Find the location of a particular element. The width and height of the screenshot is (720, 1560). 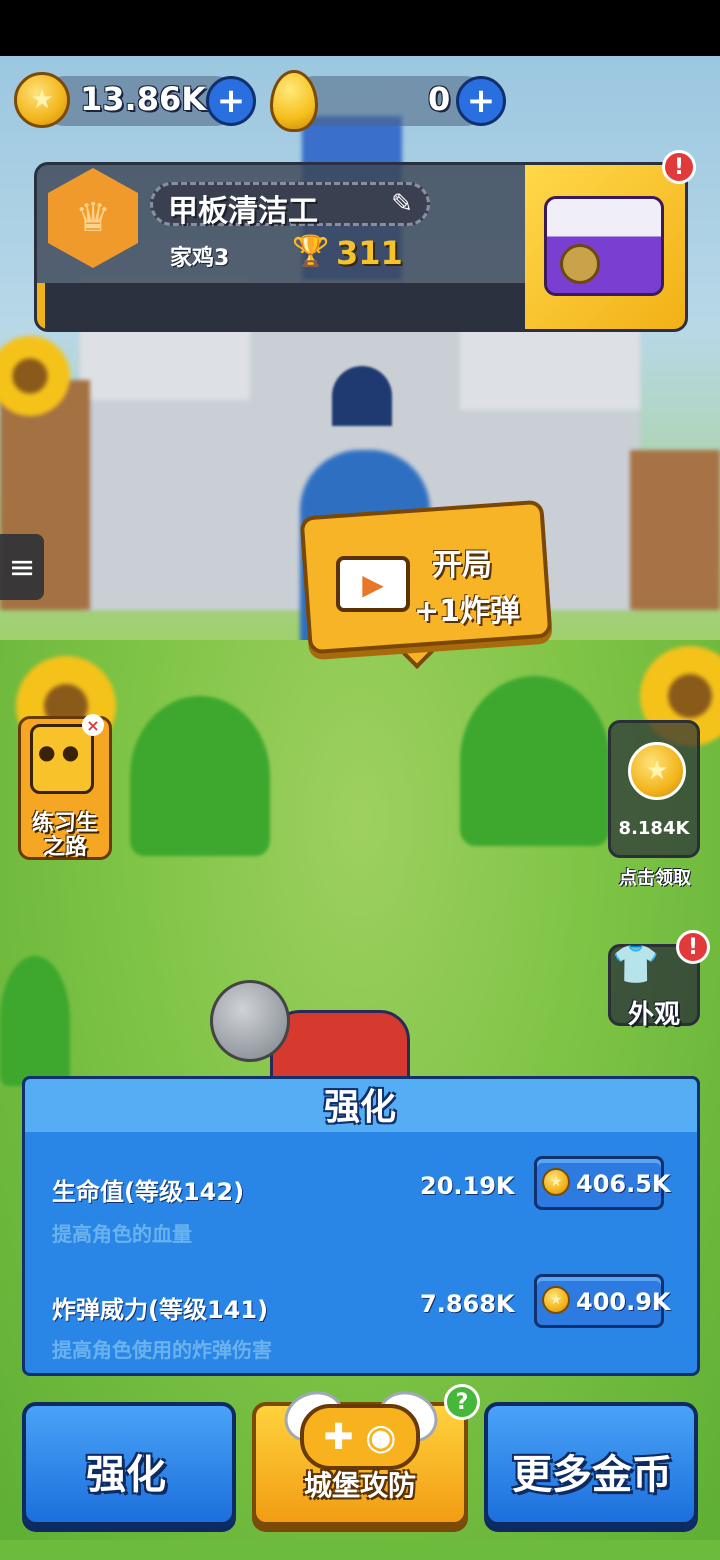

add-egg-button: + is located at coordinates (481, 101).